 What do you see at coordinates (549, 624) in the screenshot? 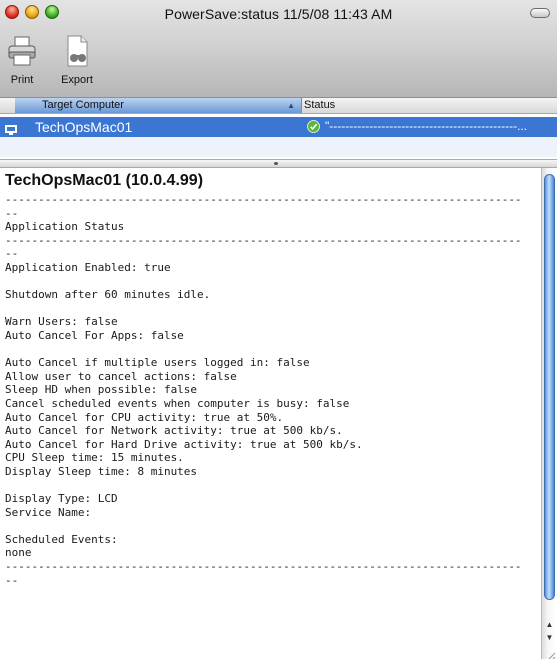
I see `scroll-up-arrow-icon: ▲` at bounding box center [549, 624].